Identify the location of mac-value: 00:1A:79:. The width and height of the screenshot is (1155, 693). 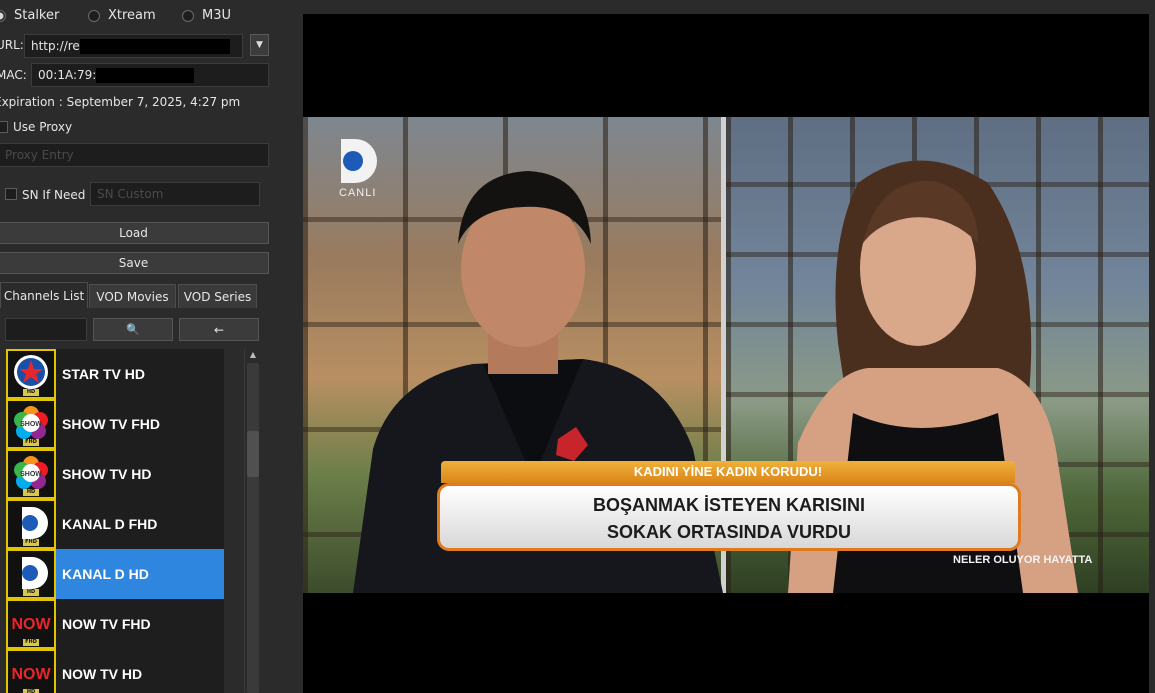
(67, 75).